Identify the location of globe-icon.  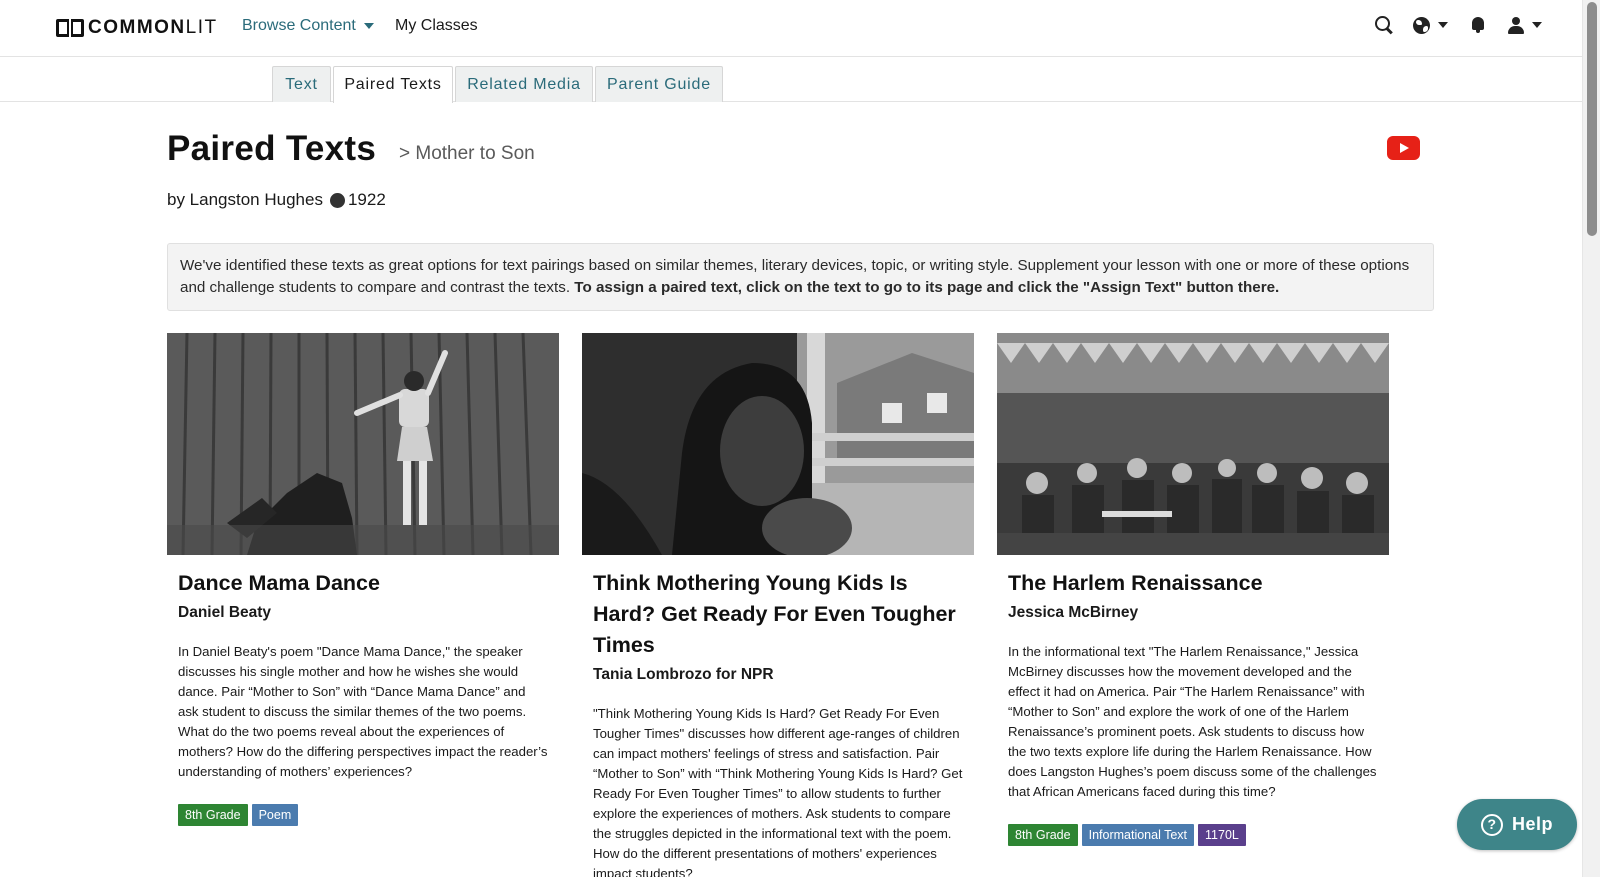
(1421, 25).